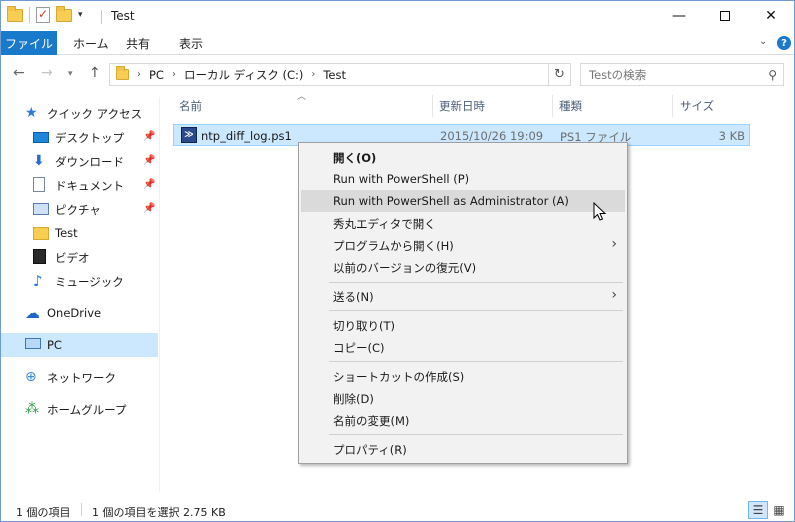  What do you see at coordinates (74, 313) in the screenshot?
I see `sidebar-item-label: OneDrive` at bounding box center [74, 313].